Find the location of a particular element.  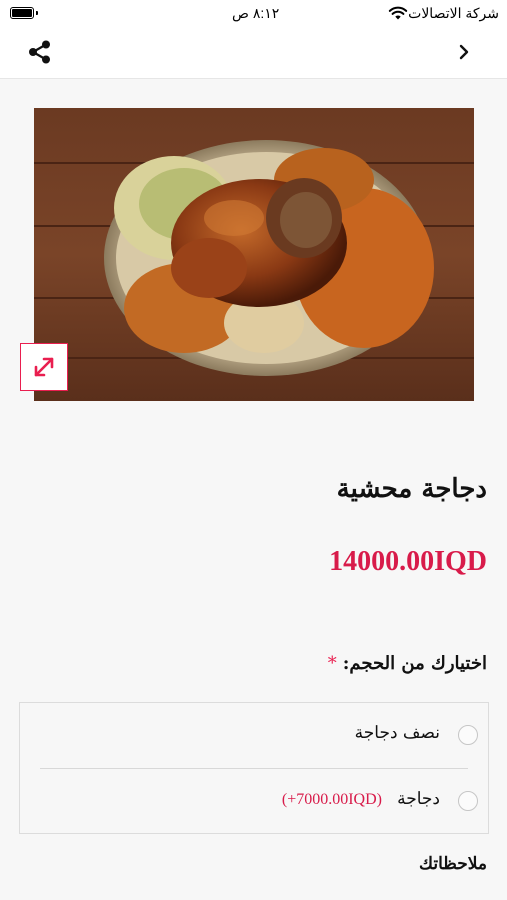

chevron-right-icon is located at coordinates (464, 52).